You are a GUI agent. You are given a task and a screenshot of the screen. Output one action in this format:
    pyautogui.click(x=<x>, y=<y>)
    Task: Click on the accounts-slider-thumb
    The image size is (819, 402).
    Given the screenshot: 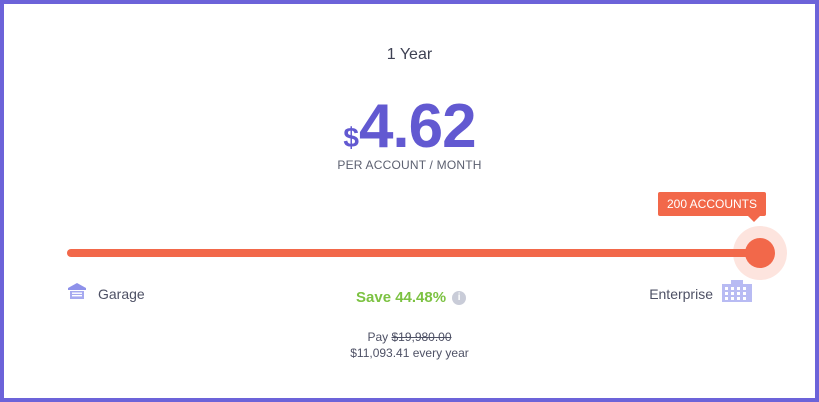 What is the action you would take?
    pyautogui.click(x=760, y=253)
    